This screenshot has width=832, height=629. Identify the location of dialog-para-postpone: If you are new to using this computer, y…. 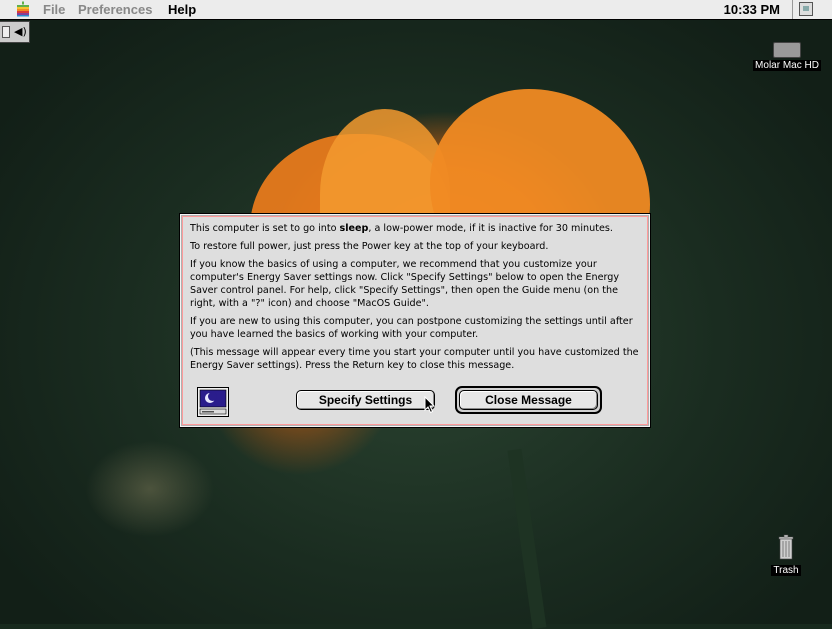
(411, 328).